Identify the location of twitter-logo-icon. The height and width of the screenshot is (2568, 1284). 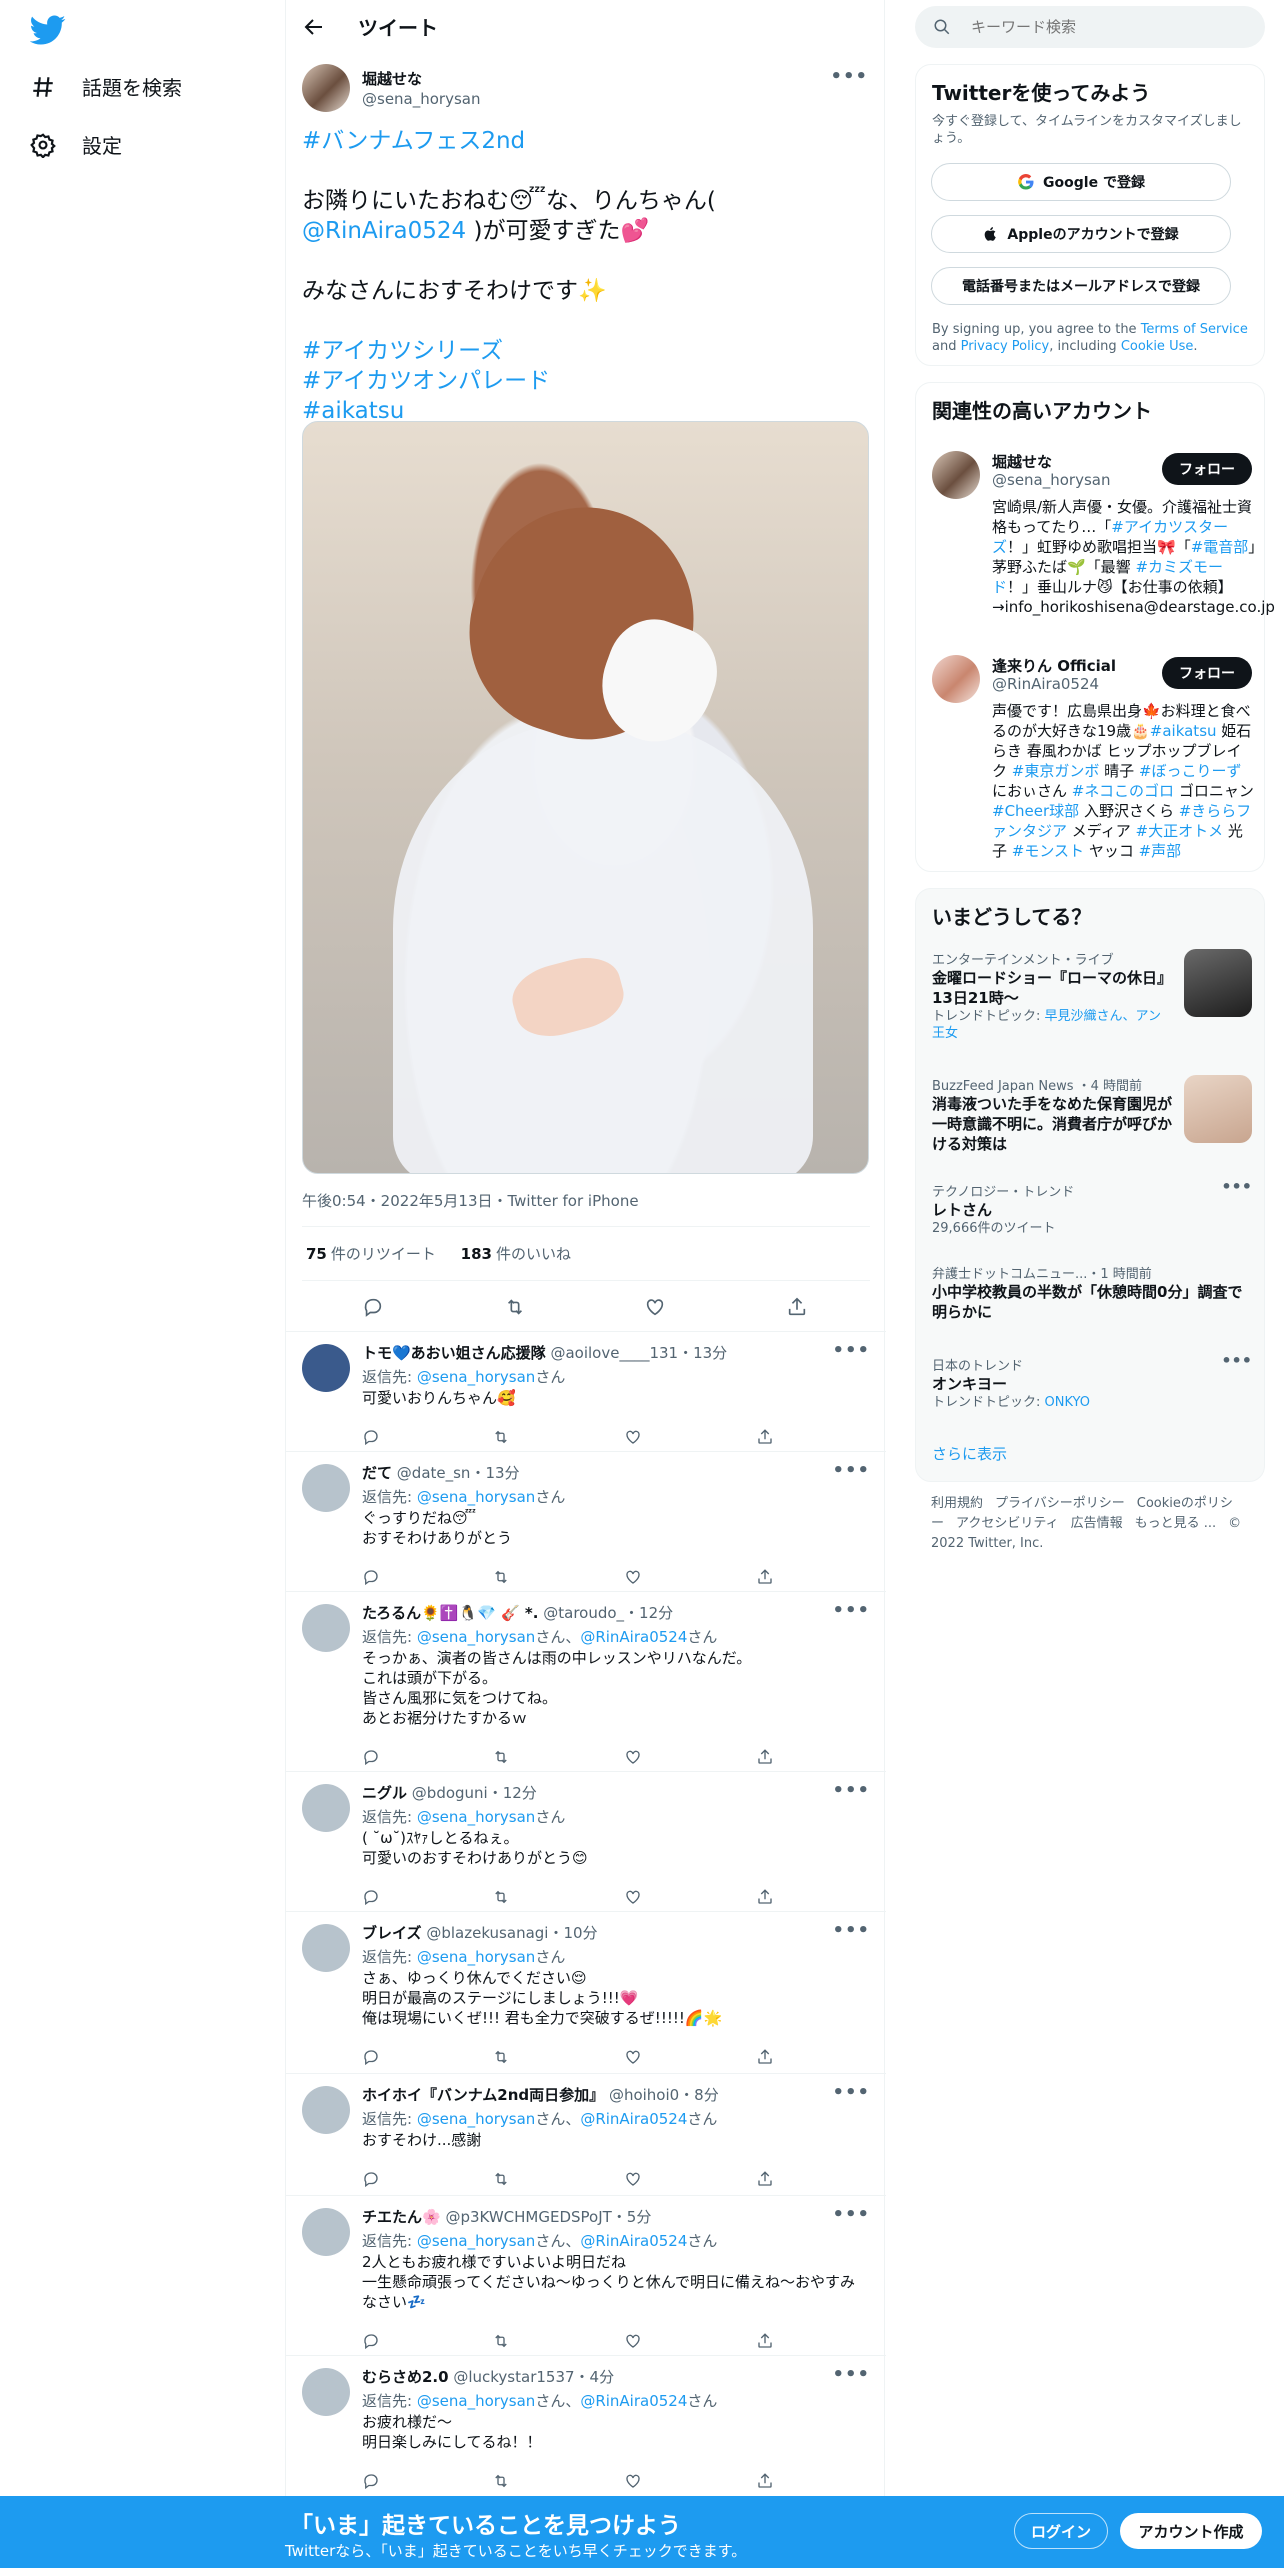
(47, 30).